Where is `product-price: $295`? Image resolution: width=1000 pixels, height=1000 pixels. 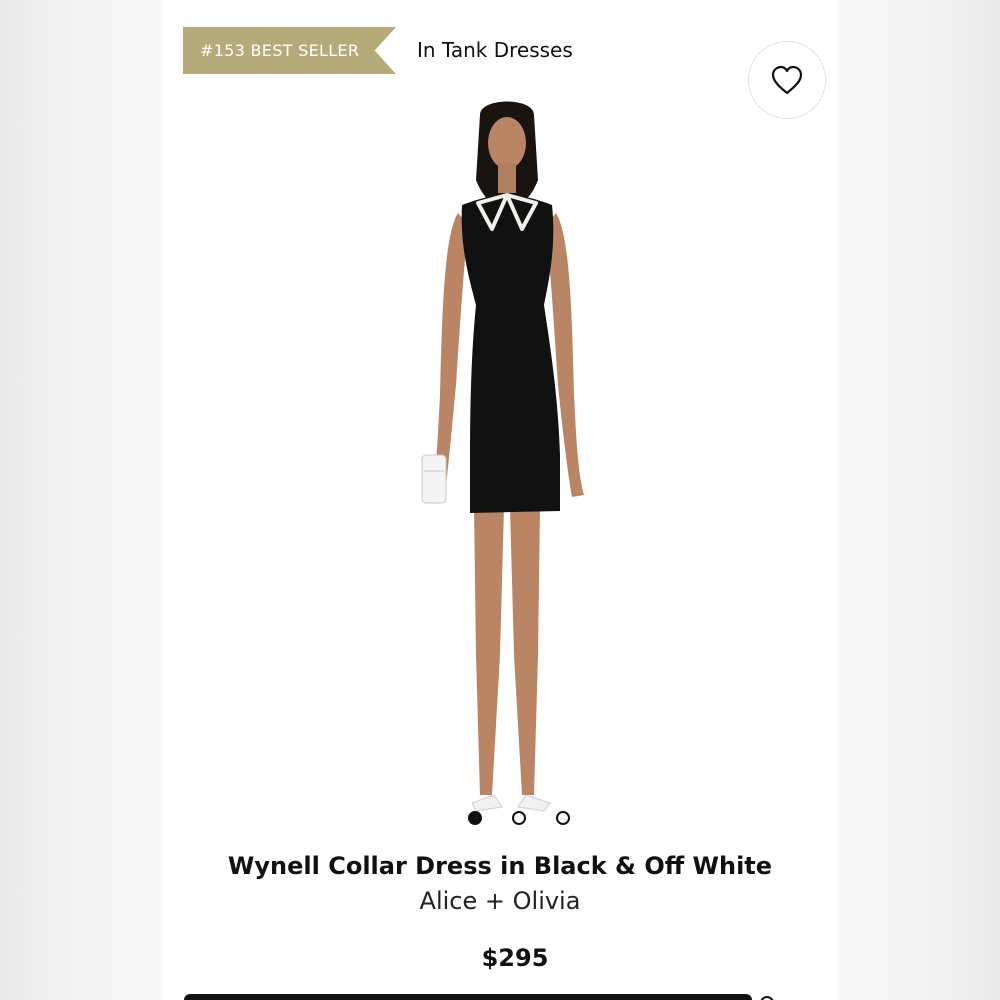
product-price: $295 is located at coordinates (515, 958).